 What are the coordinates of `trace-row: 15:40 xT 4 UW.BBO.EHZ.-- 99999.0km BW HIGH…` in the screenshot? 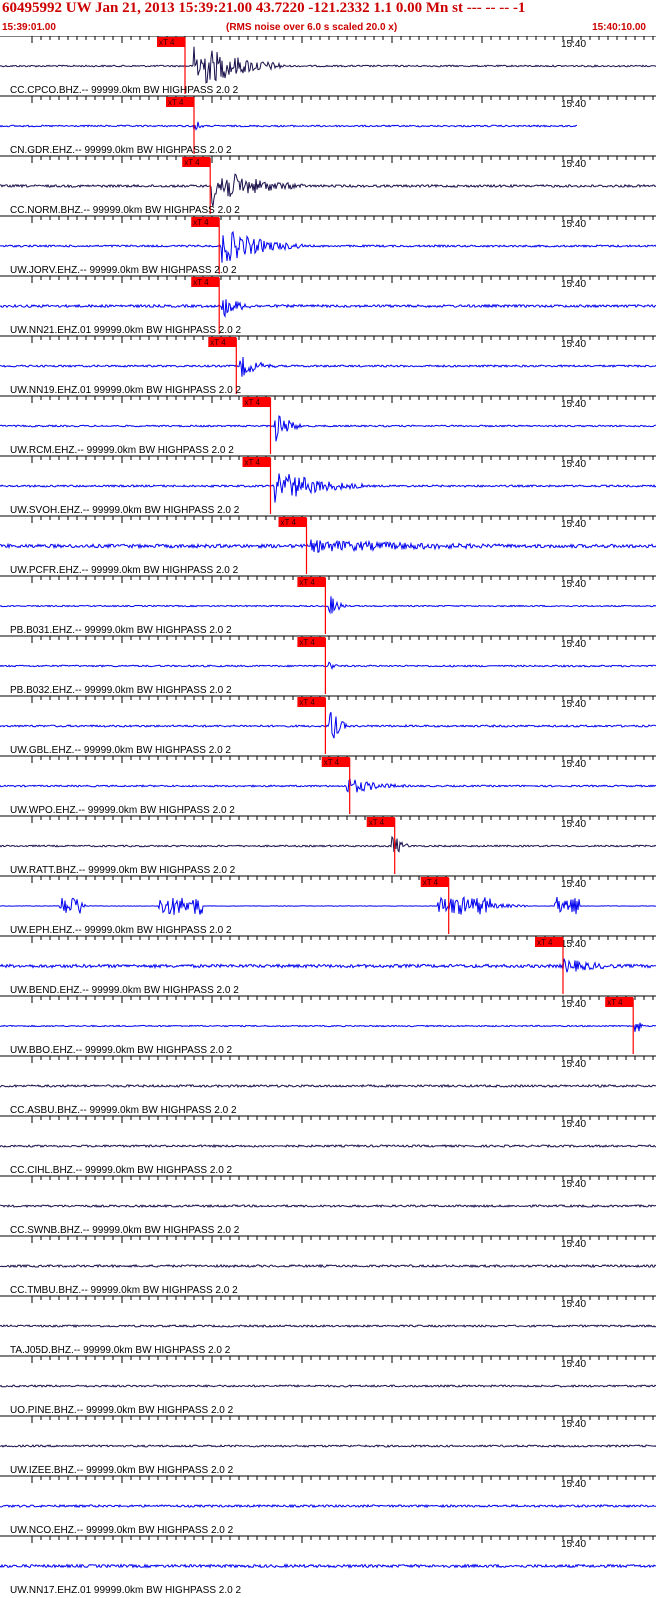 It's located at (328, 1025).